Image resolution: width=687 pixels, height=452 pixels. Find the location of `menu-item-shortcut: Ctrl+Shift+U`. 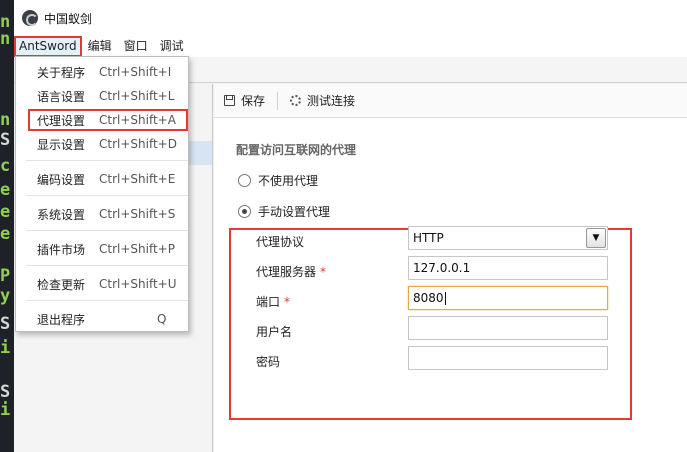

menu-item-shortcut: Ctrl+Shift+U is located at coordinates (138, 284).